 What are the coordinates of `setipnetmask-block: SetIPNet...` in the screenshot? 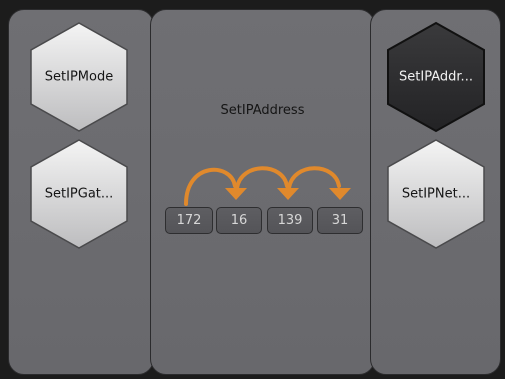 It's located at (436, 194).